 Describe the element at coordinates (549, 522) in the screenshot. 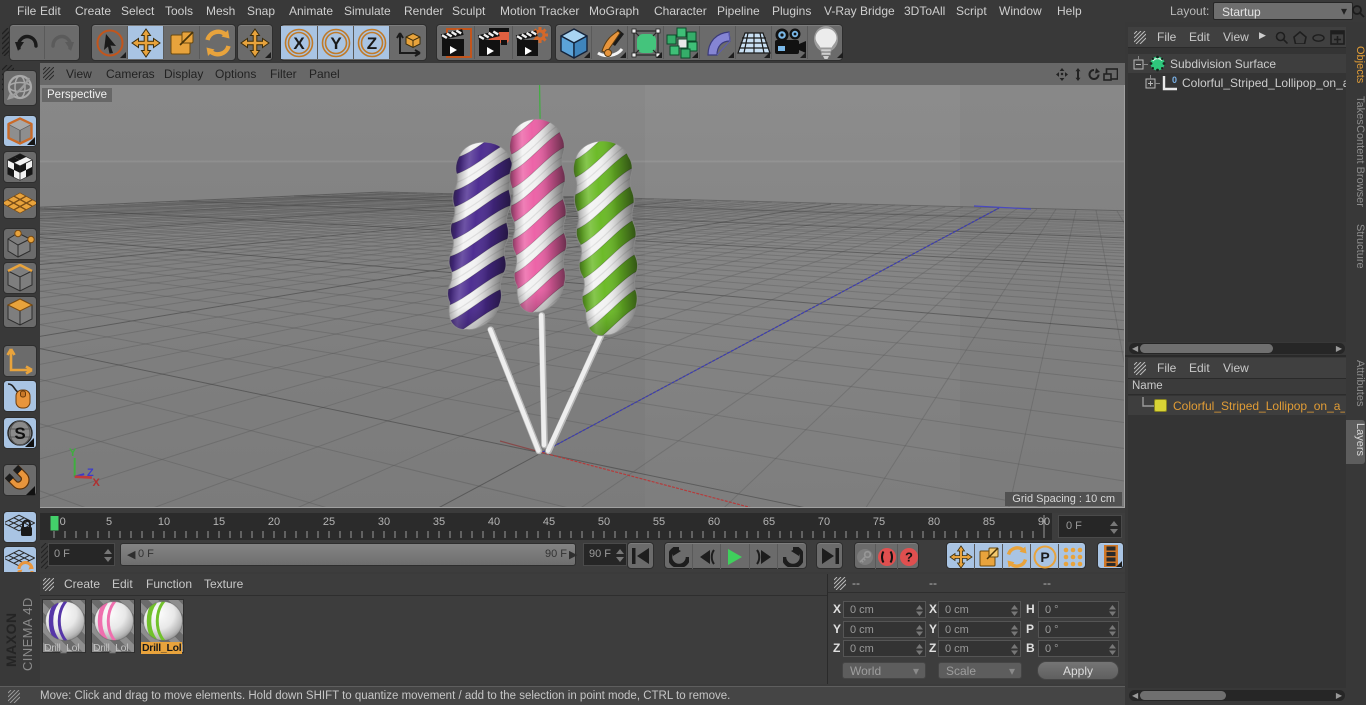

I see `svg-text: 45` at that location.